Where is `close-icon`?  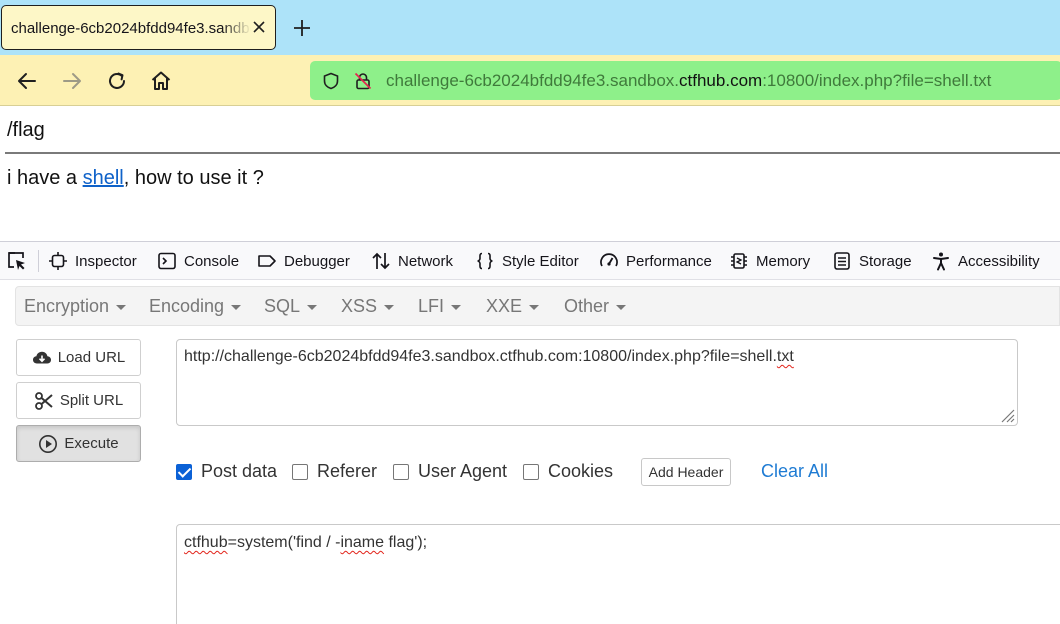
close-icon is located at coordinates (259, 27).